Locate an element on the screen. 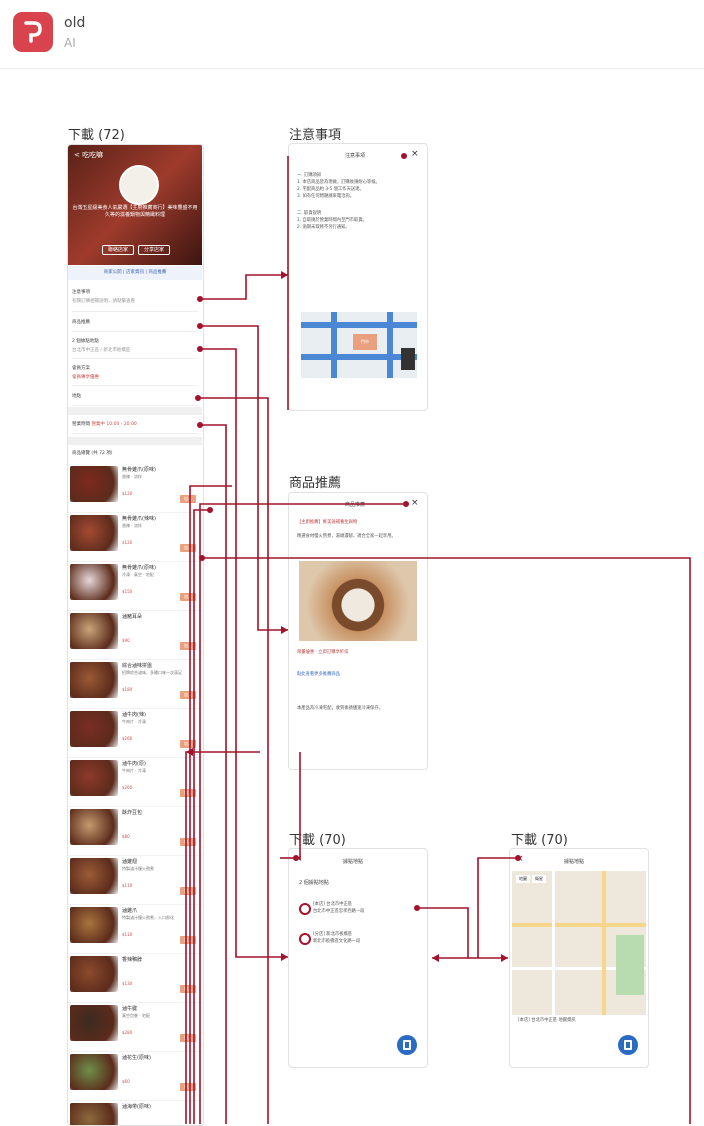 The width and height of the screenshot is (704, 1126). connector-notice is located at coordinates (244, 287).